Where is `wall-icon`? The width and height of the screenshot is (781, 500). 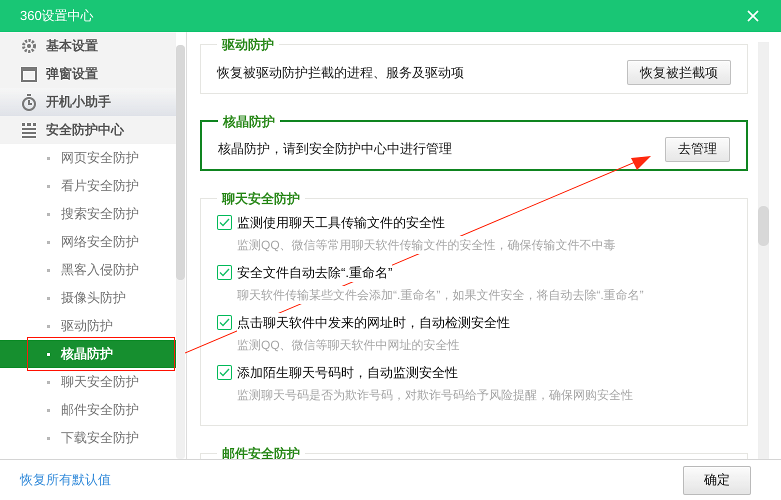 wall-icon is located at coordinates (29, 130).